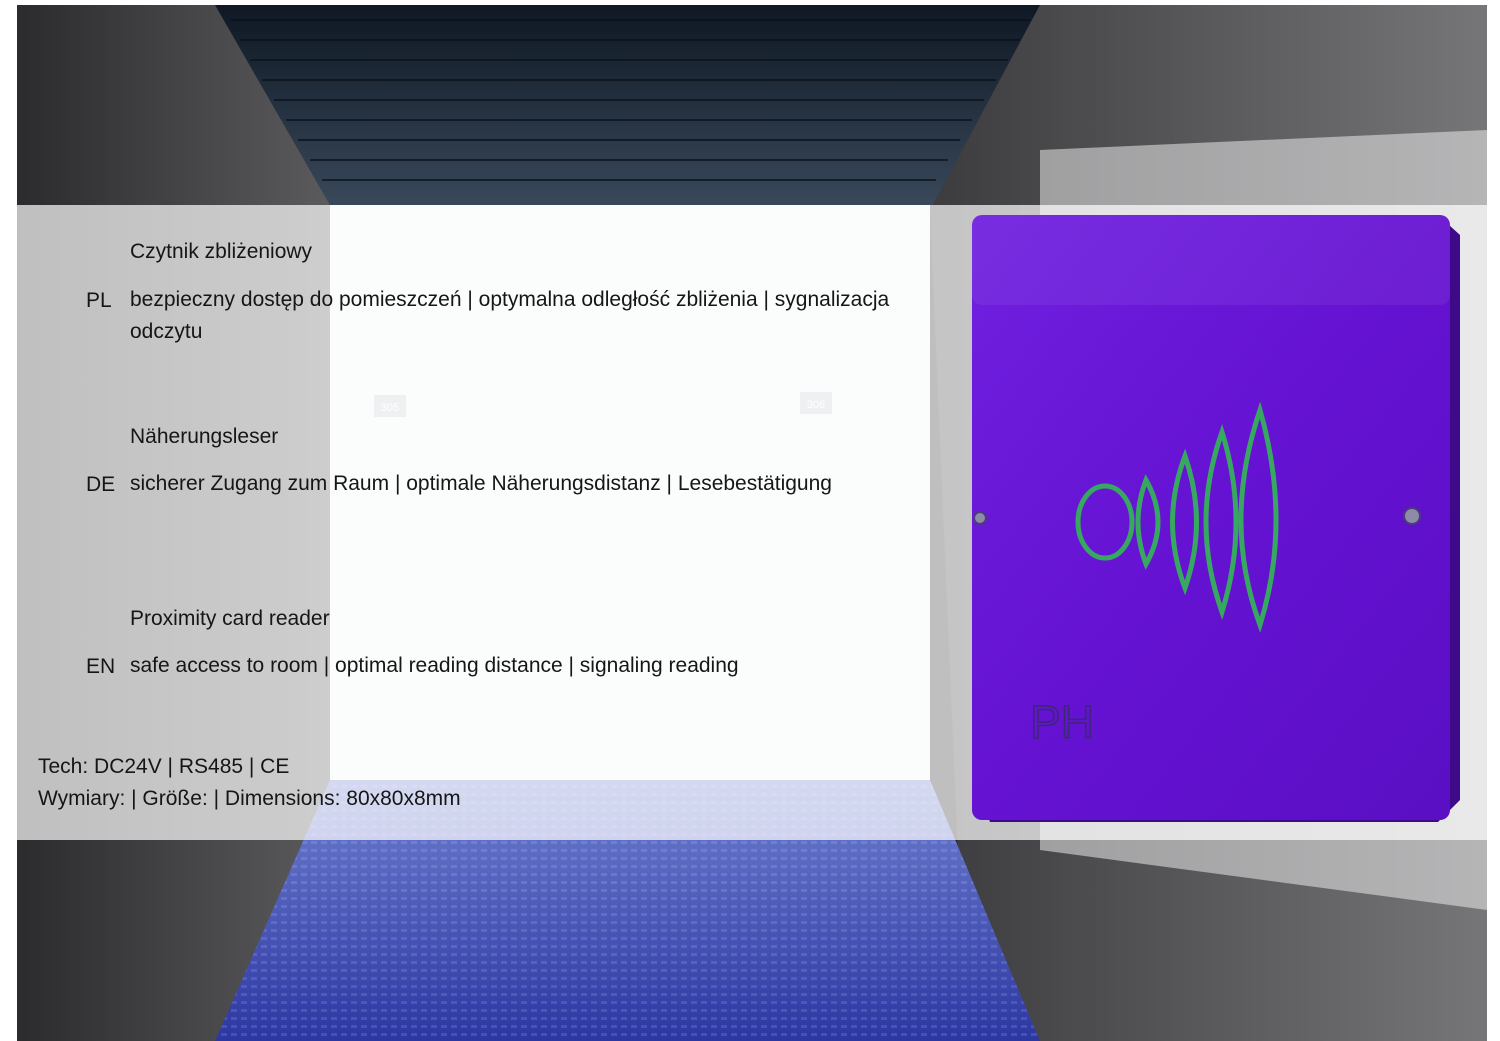 Image resolution: width=1500 pixels, height=1041 pixels. What do you see at coordinates (164, 766) in the screenshot?
I see `tech-spec: Tech: DC24V | RS485 | CE` at bounding box center [164, 766].